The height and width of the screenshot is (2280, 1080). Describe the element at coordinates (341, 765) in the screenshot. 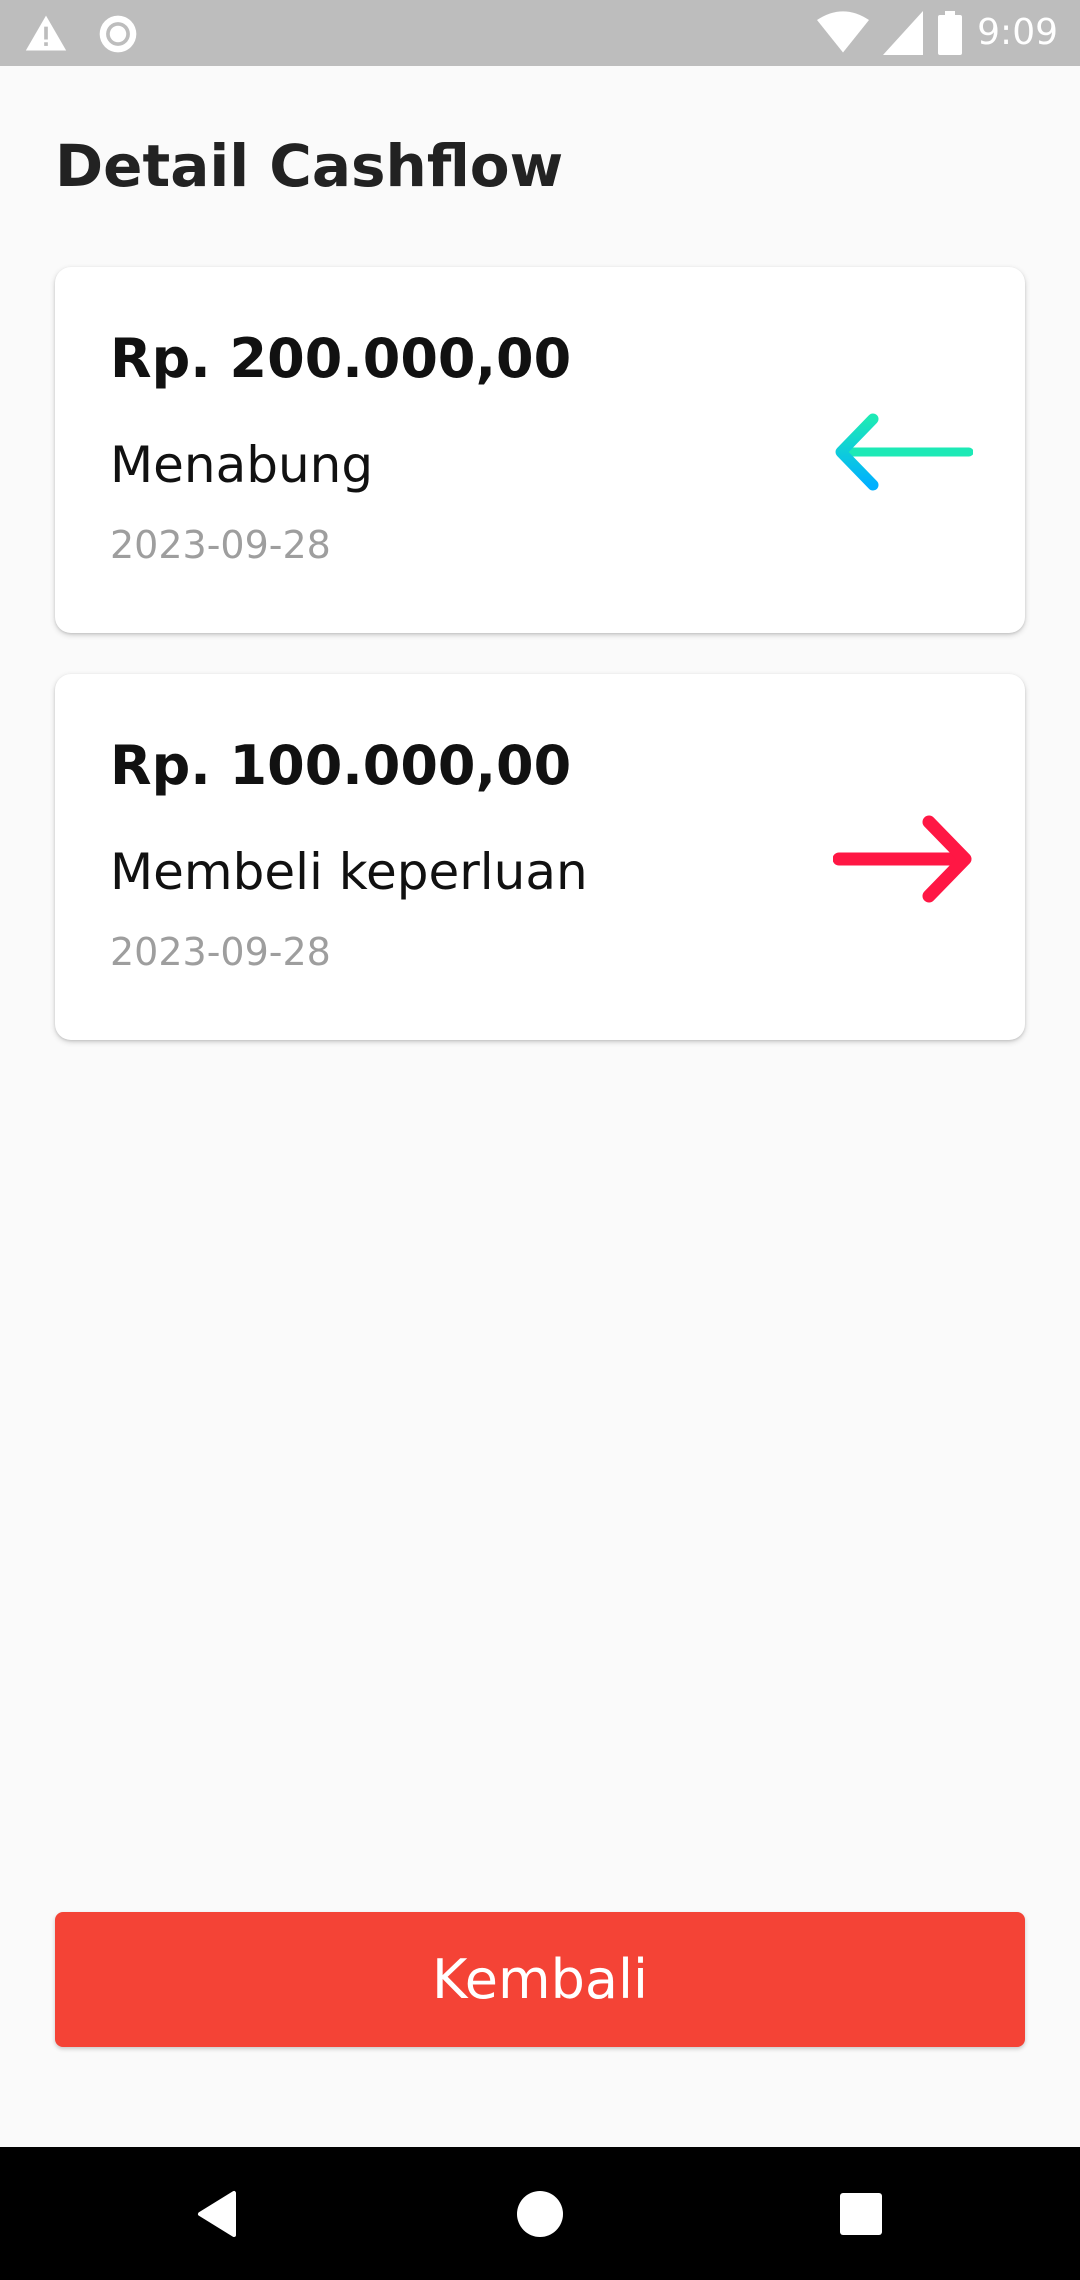

I see `transaction-amount: Rp. 100.000,00` at that location.